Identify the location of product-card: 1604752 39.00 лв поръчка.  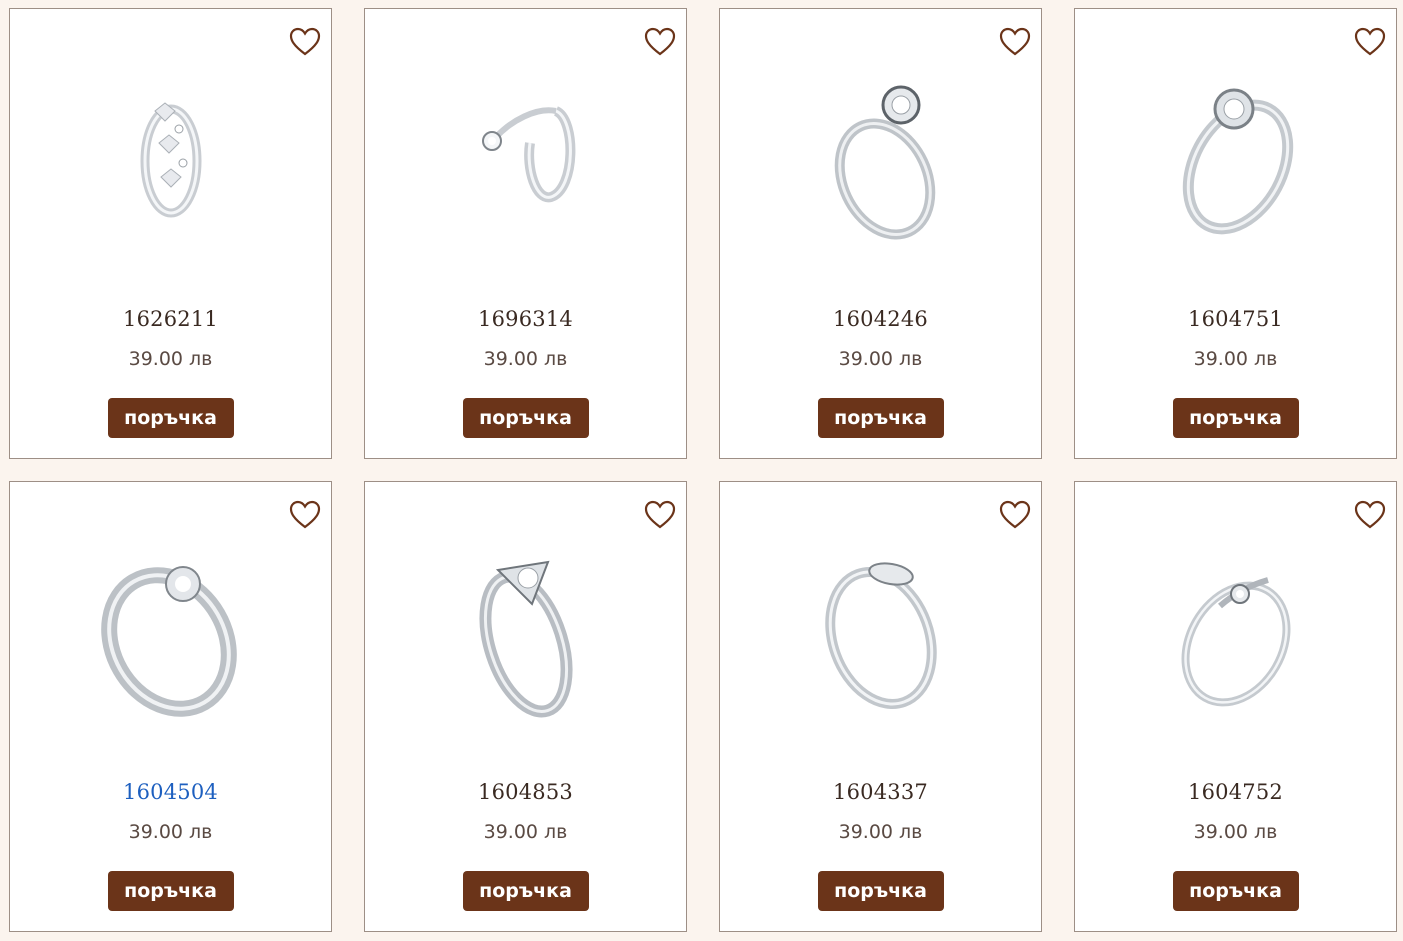
(1235, 706).